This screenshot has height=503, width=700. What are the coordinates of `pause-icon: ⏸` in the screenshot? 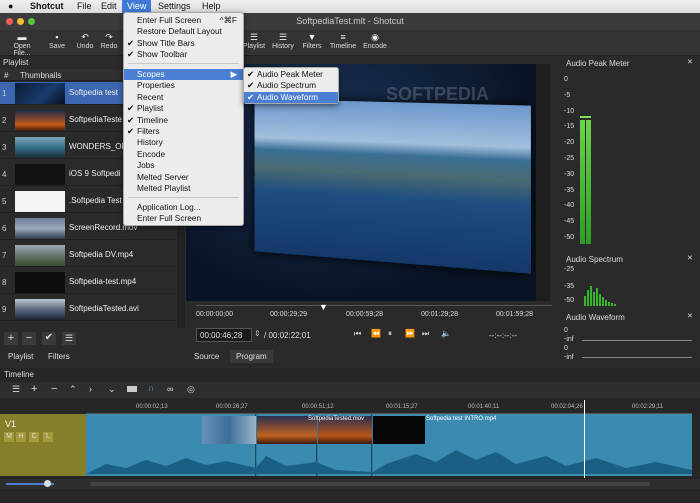 It's located at (390, 334).